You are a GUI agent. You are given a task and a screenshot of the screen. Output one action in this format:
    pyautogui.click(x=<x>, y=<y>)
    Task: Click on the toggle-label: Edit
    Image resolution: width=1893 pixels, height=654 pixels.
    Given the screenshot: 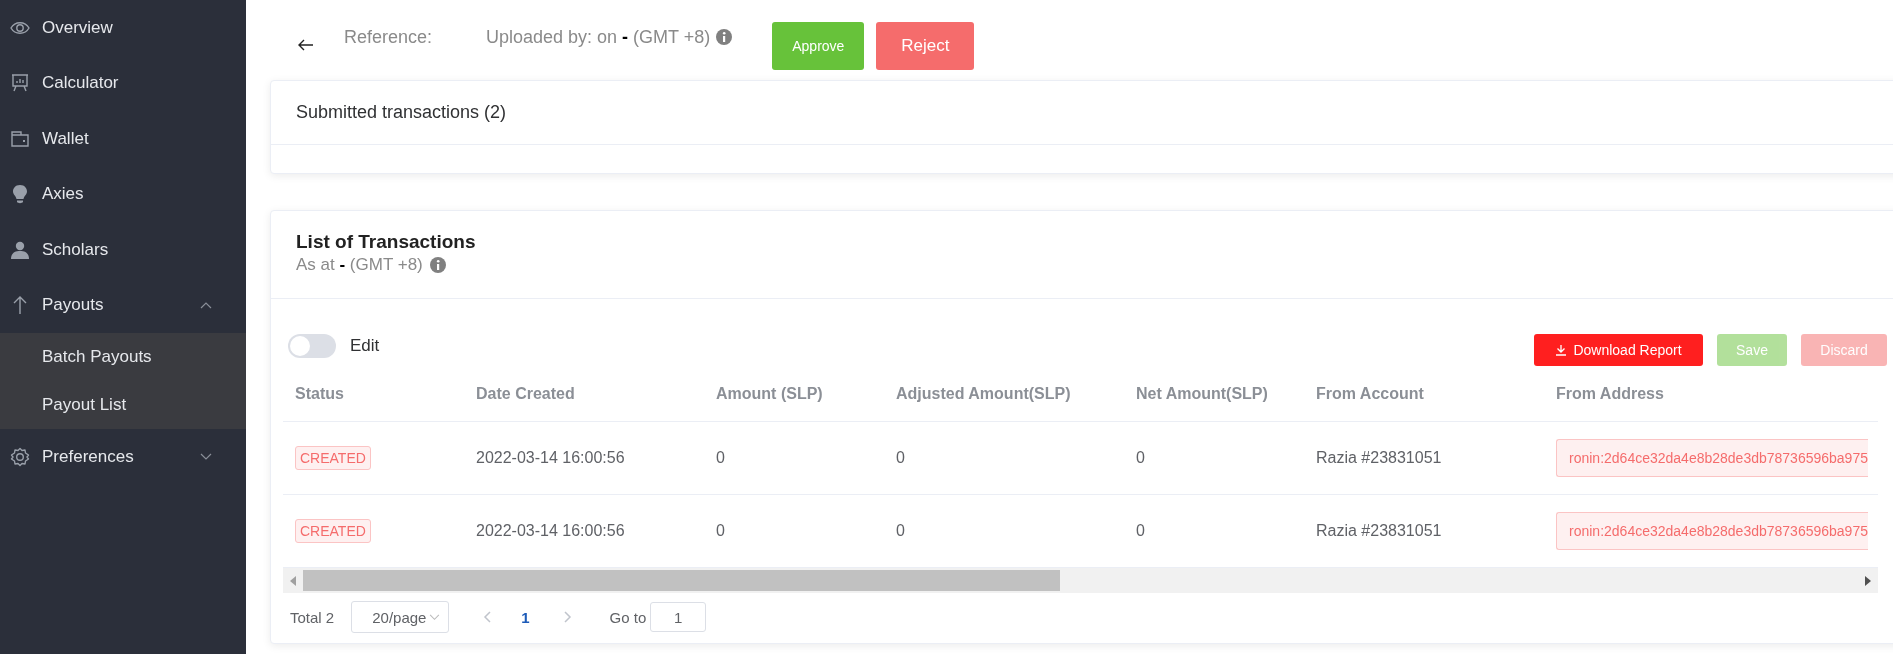 What is the action you would take?
    pyautogui.click(x=365, y=346)
    